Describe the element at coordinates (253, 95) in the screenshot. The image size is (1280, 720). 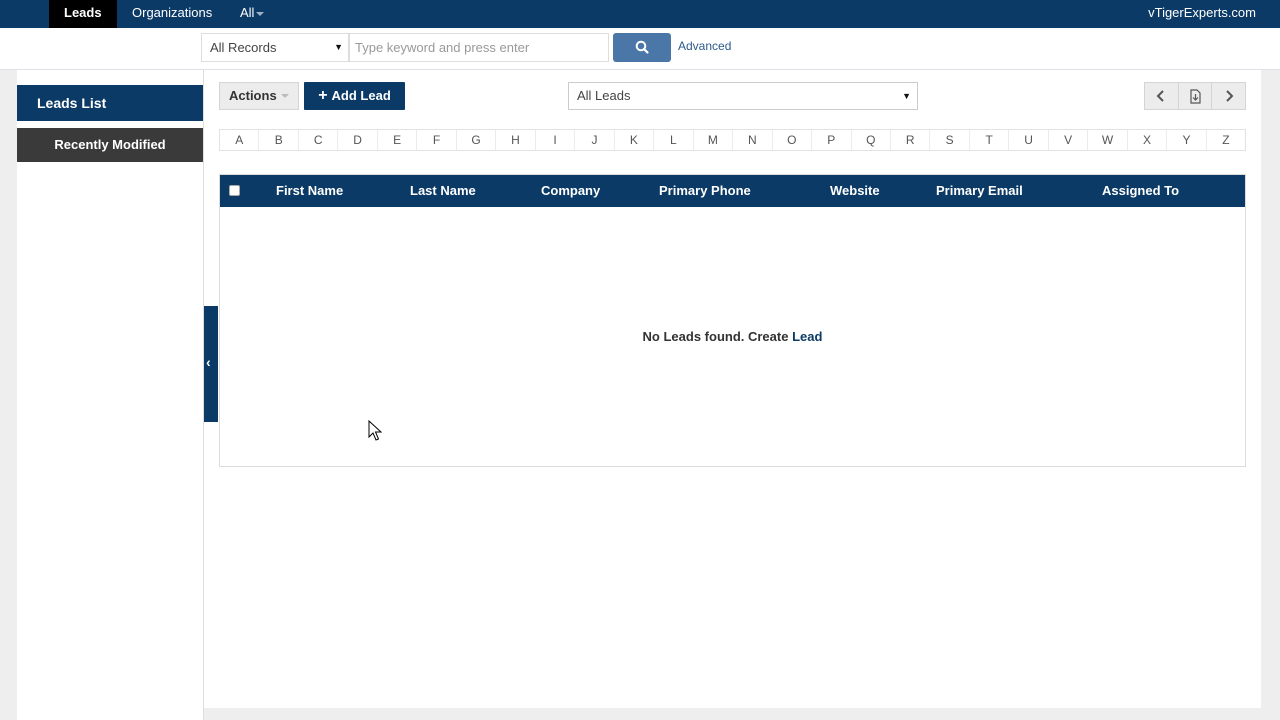
I see `actions-button-label: Actions` at that location.